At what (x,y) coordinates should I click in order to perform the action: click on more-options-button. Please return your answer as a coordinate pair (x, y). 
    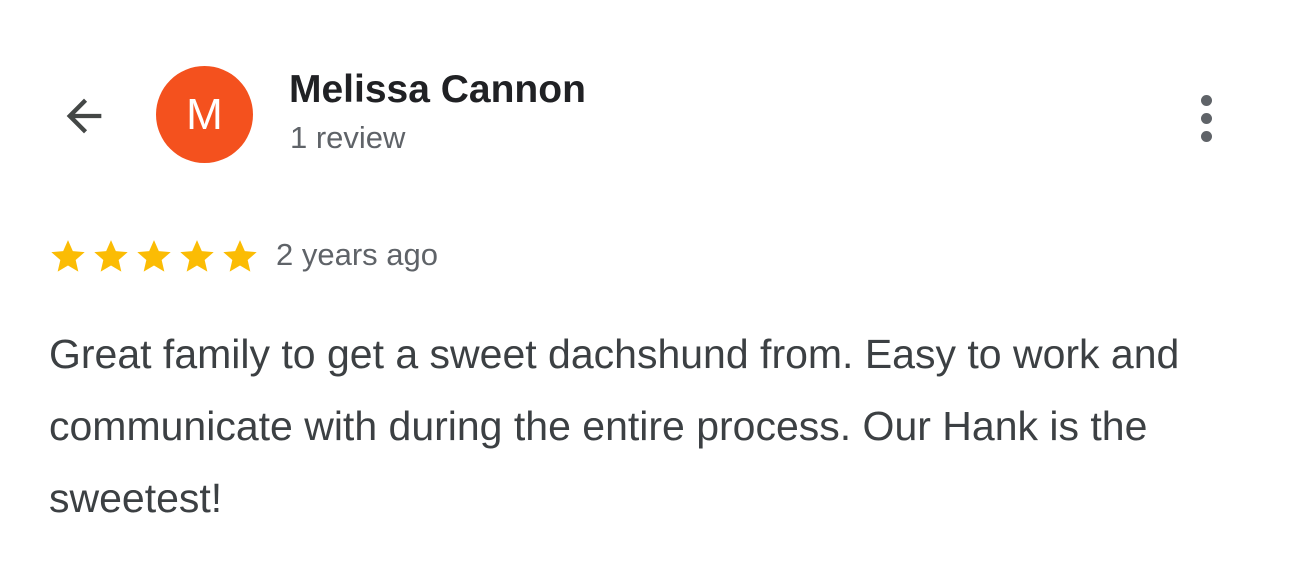
    Looking at the image, I should click on (1206, 118).